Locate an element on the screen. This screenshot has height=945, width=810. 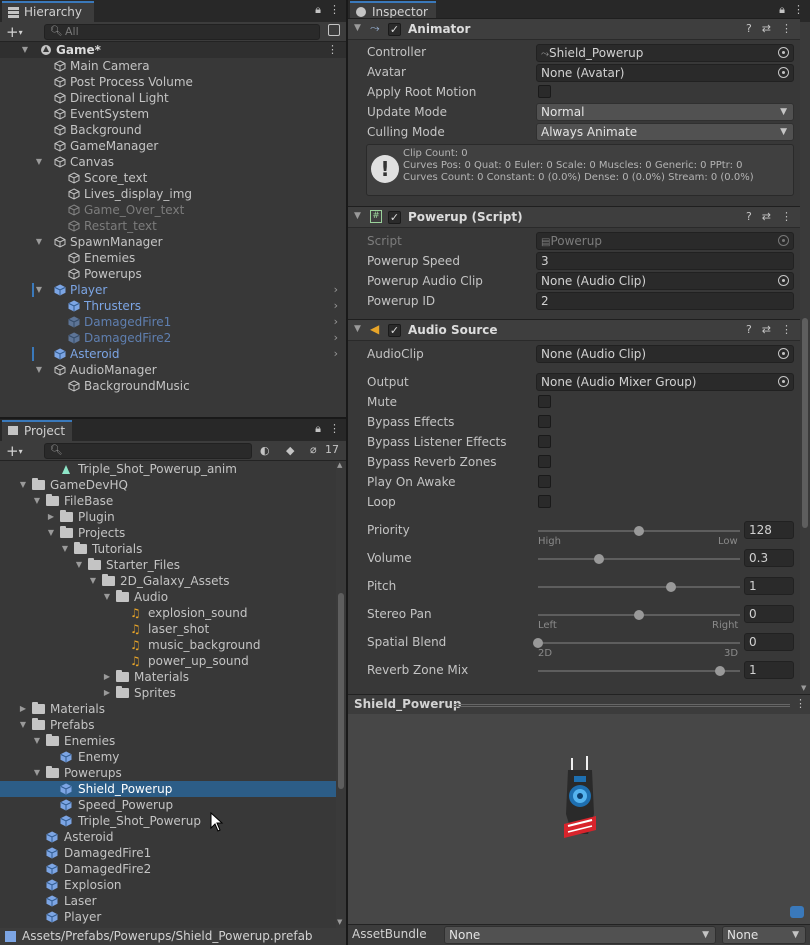
output-field: None (Audio Mixer Group) is located at coordinates (665, 382).